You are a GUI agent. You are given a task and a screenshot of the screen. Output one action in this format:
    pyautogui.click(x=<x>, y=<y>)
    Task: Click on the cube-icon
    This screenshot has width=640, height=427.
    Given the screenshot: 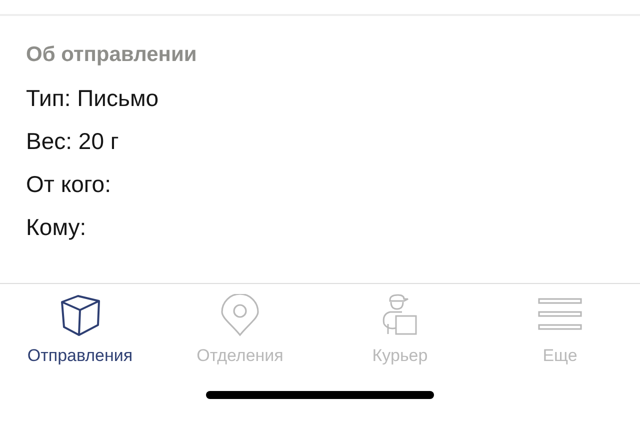 What is the action you would take?
    pyautogui.click(x=80, y=316)
    